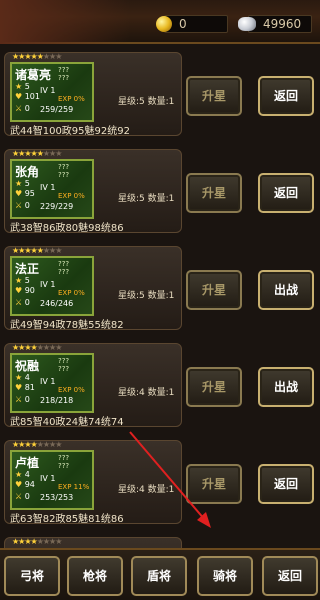  I want to click on hero-name: 卢植, so click(27, 463).